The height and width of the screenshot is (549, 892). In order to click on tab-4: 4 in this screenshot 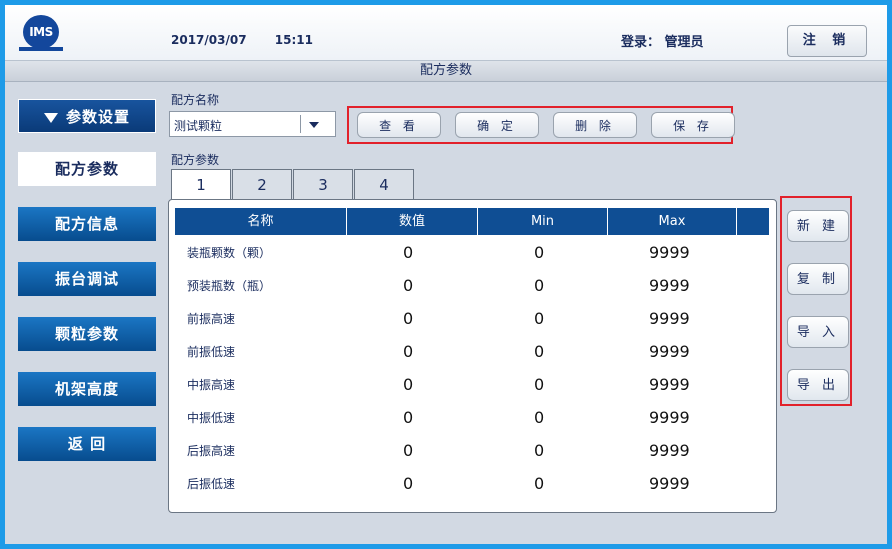, I will do `click(384, 184)`.